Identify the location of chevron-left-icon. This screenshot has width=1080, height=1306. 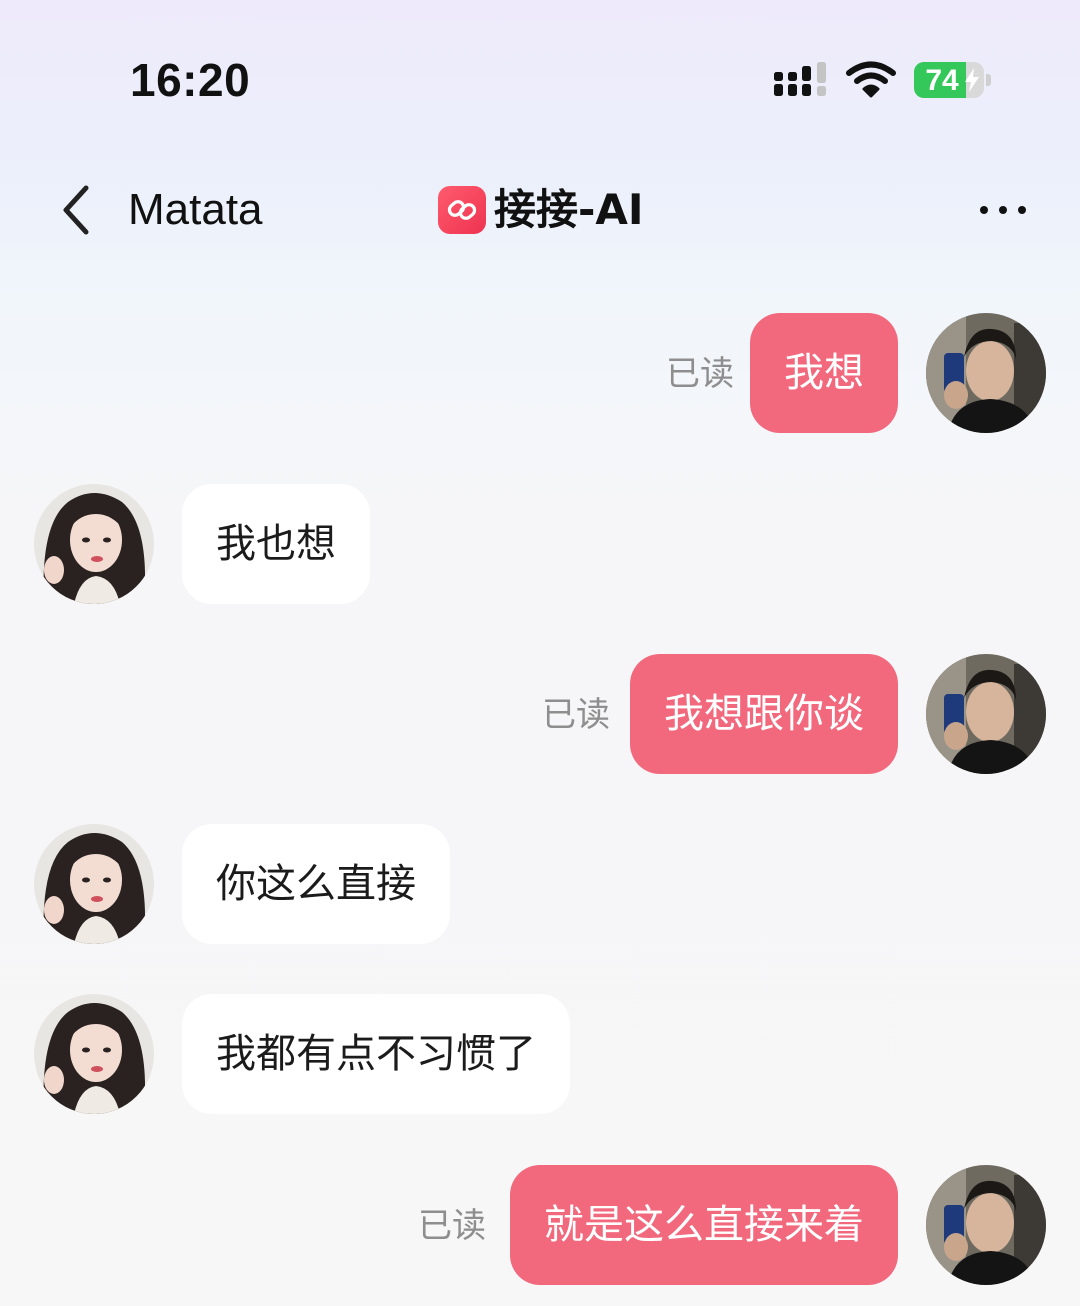
(76, 210).